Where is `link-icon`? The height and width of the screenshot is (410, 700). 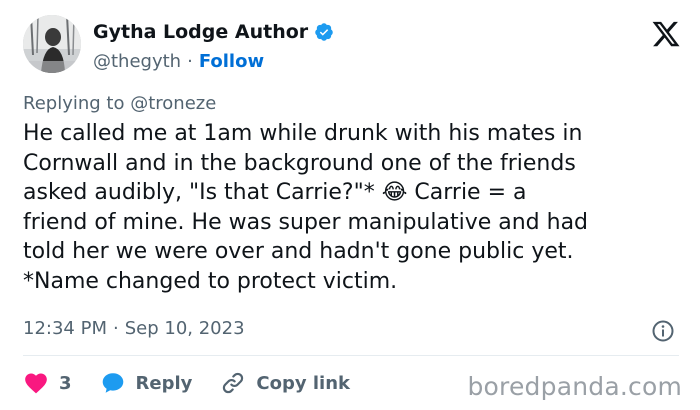 link-icon is located at coordinates (233, 383).